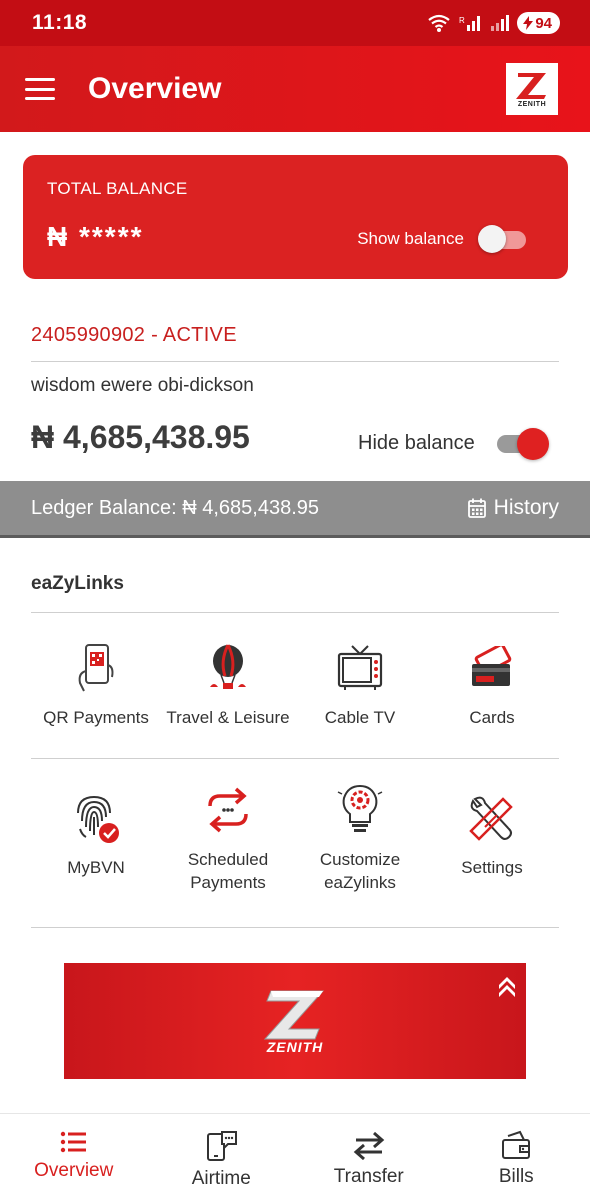 Image resolution: width=590 pixels, height=1200 pixels. Describe the element at coordinates (96, 867) in the screenshot. I see `link-label: MyBVN` at that location.